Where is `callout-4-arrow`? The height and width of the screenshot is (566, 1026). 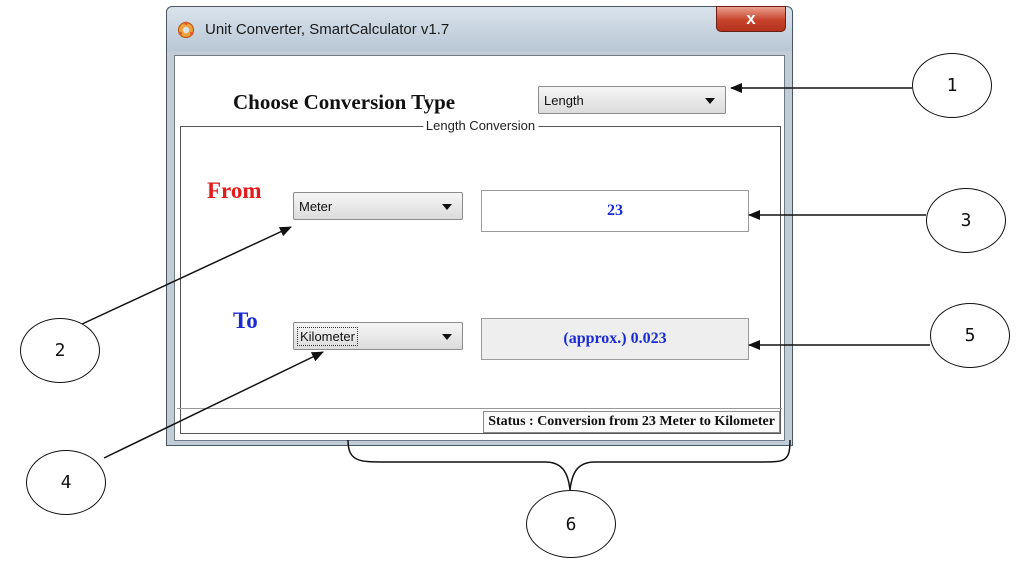 callout-4-arrow is located at coordinates (213, 405).